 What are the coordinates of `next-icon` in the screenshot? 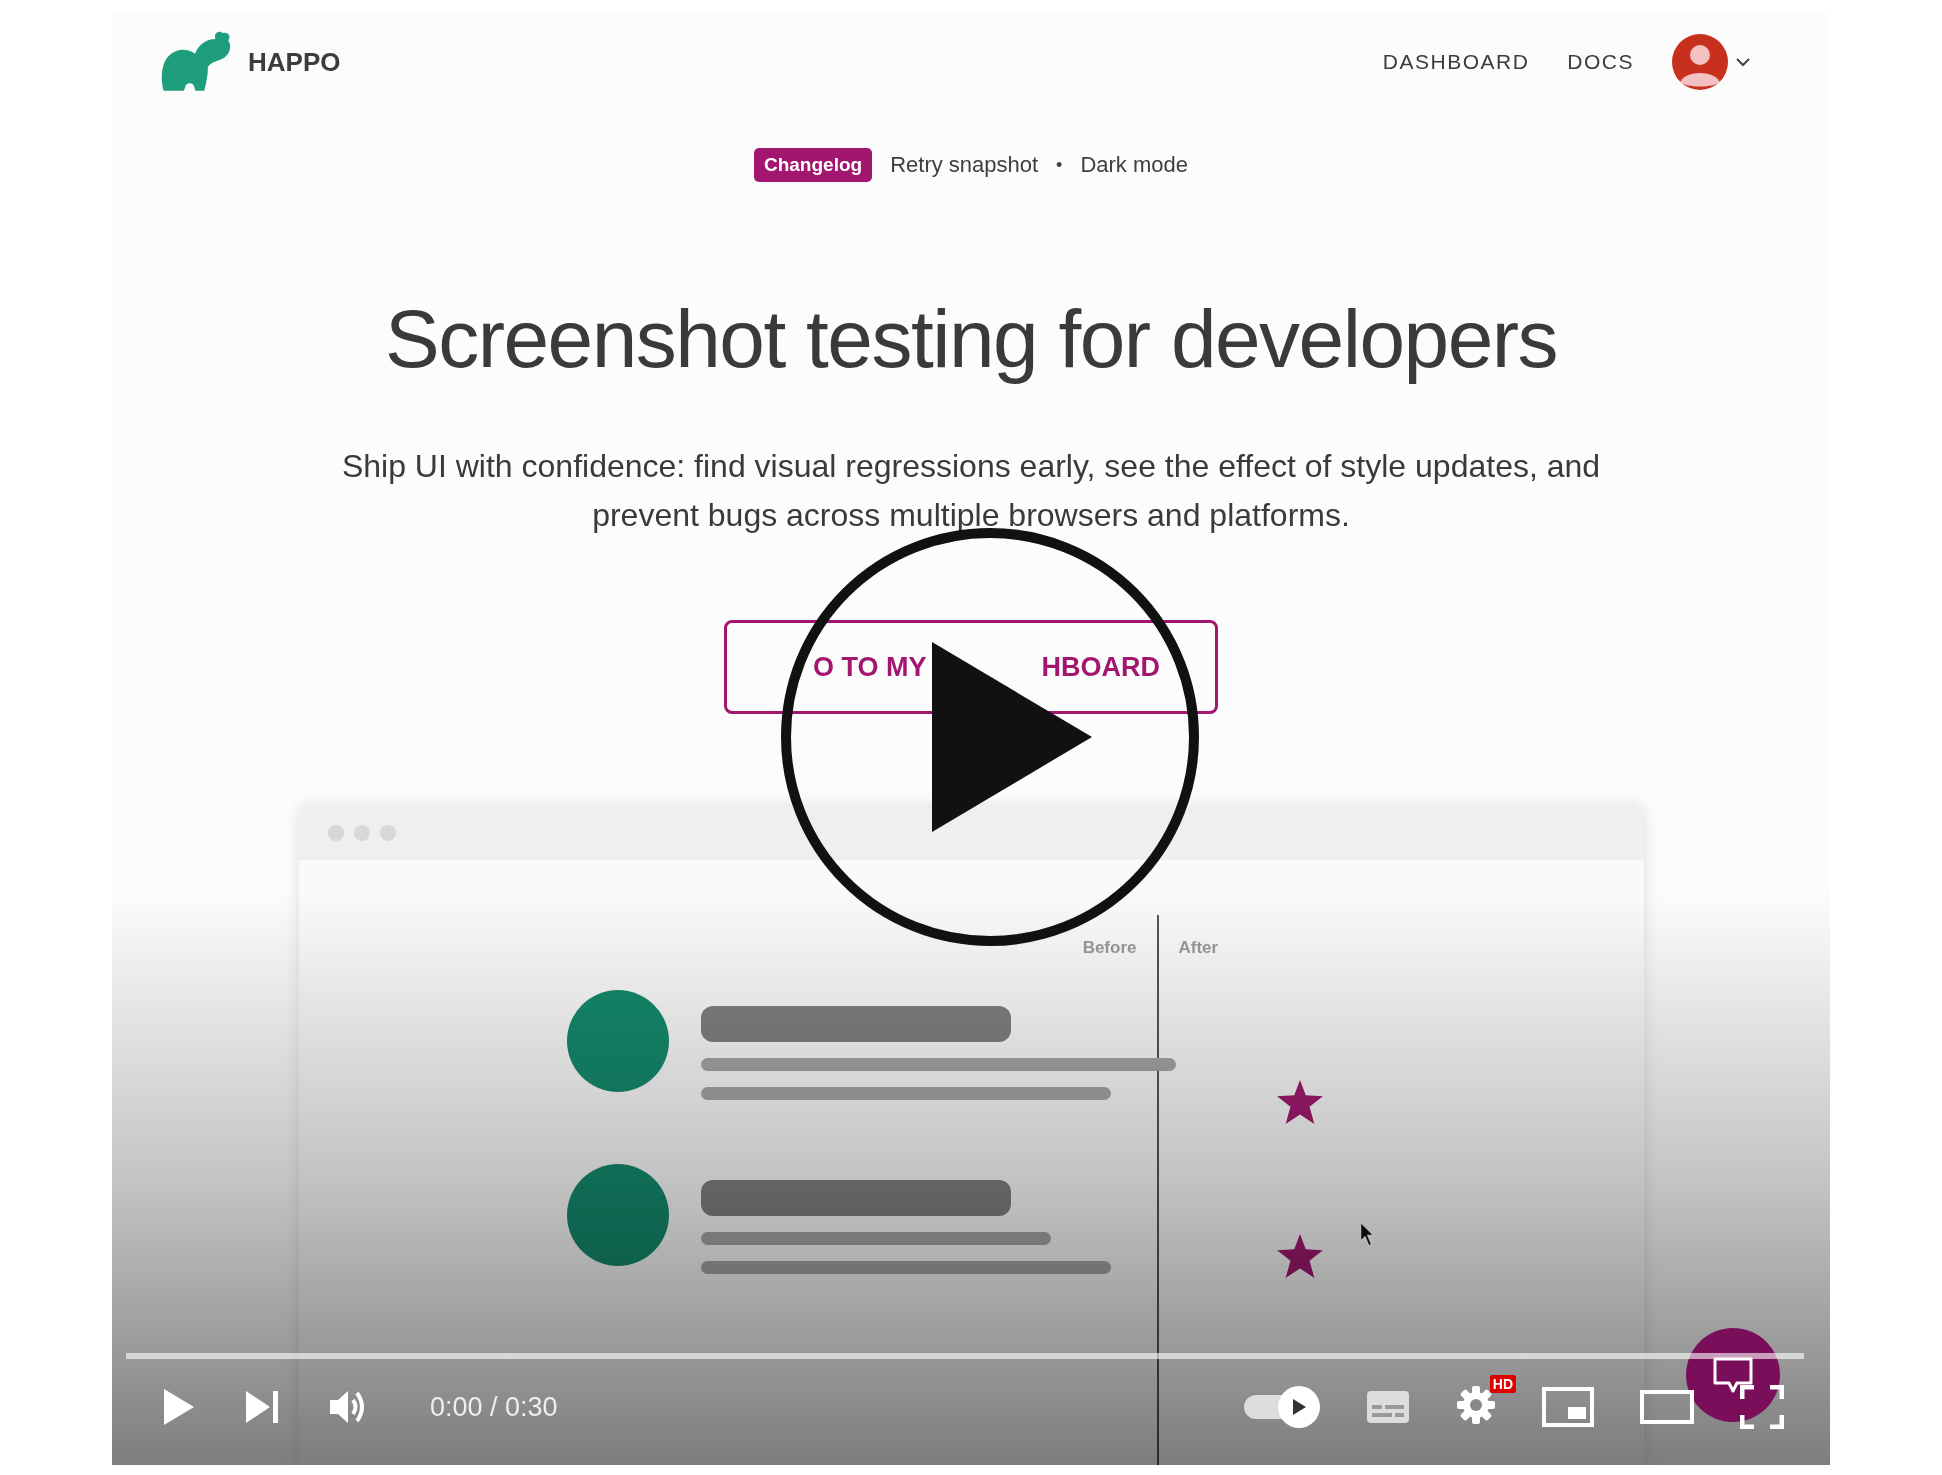 It's located at (262, 1407).